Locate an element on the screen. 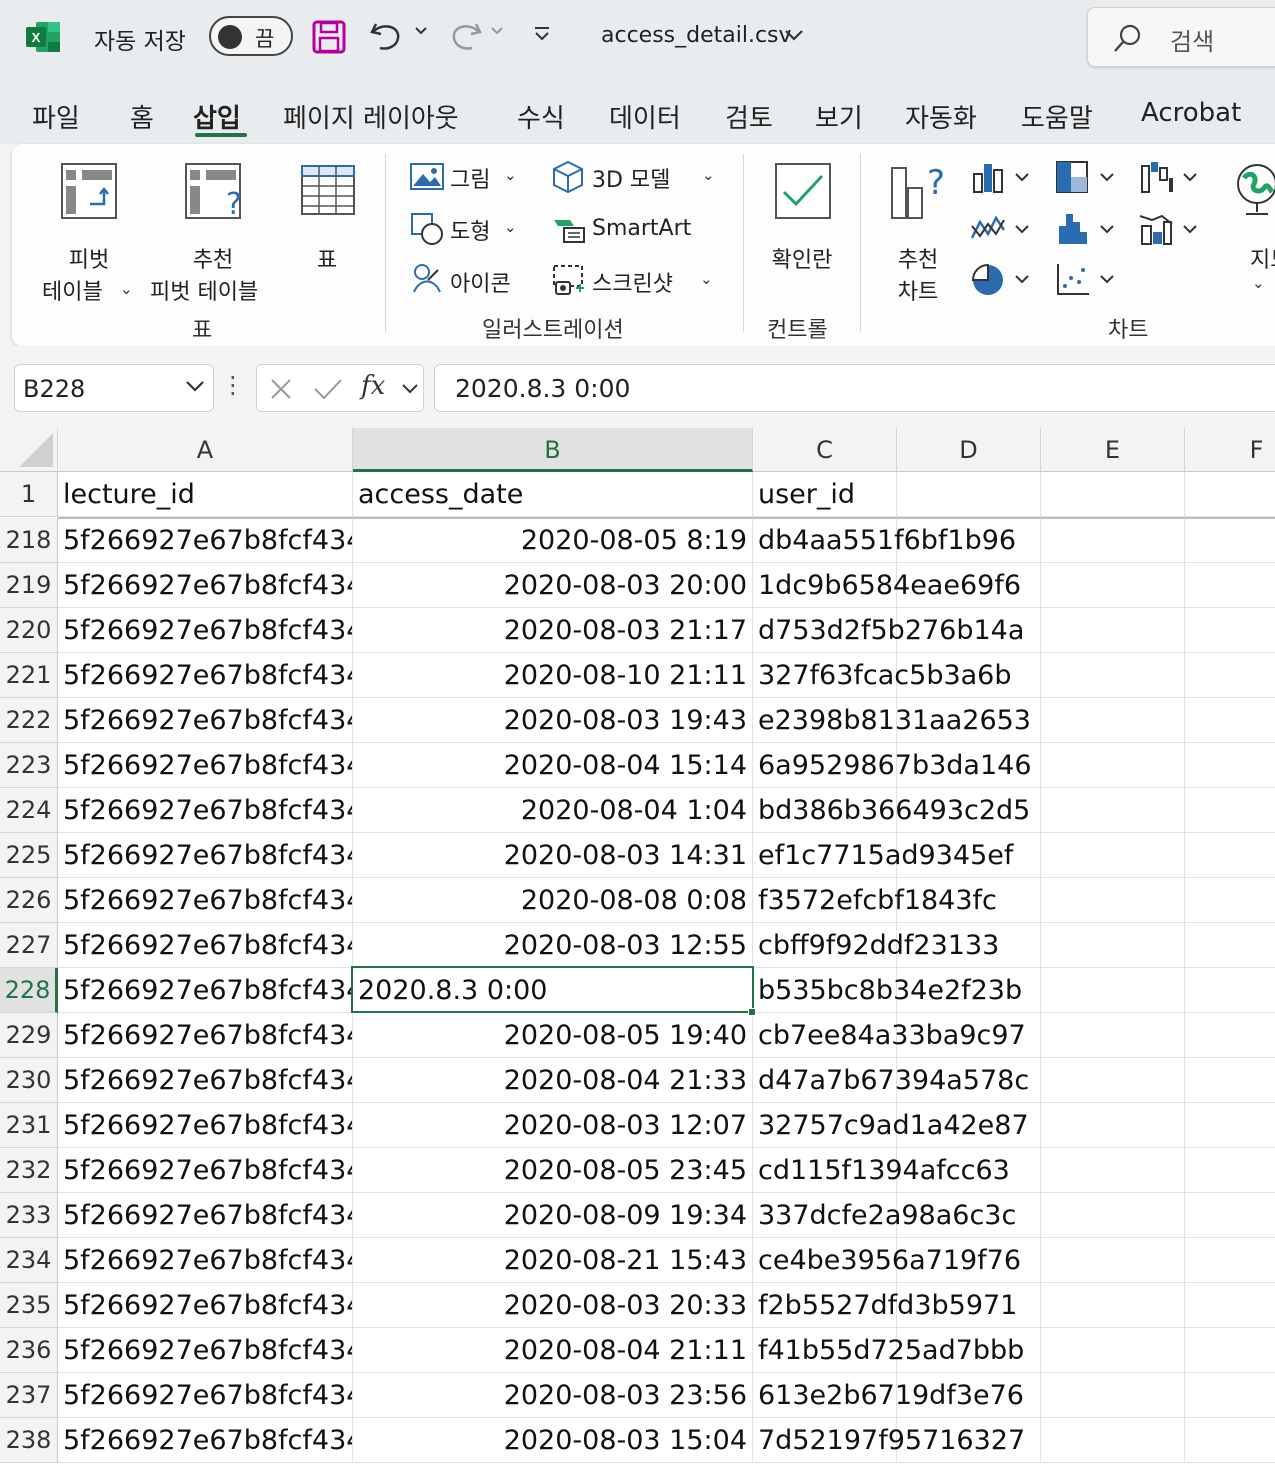  row-header: 236 is located at coordinates (29, 1350).